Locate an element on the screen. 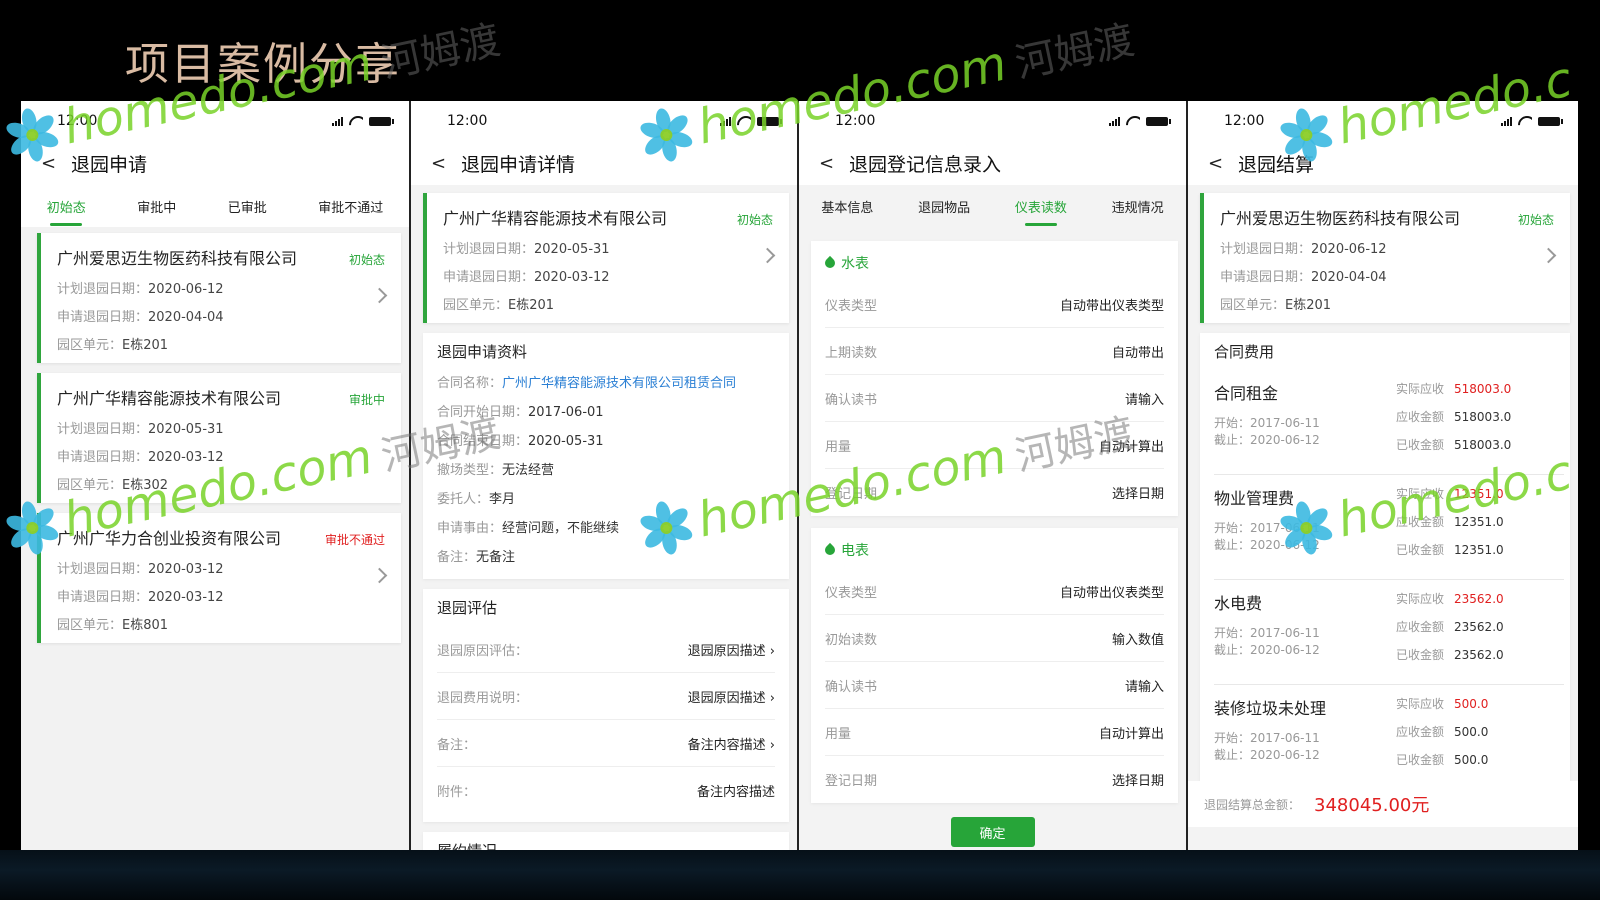 This screenshot has width=1600, height=900. company-name: 广州广华力合创业投资有限公司 is located at coordinates (169, 538).